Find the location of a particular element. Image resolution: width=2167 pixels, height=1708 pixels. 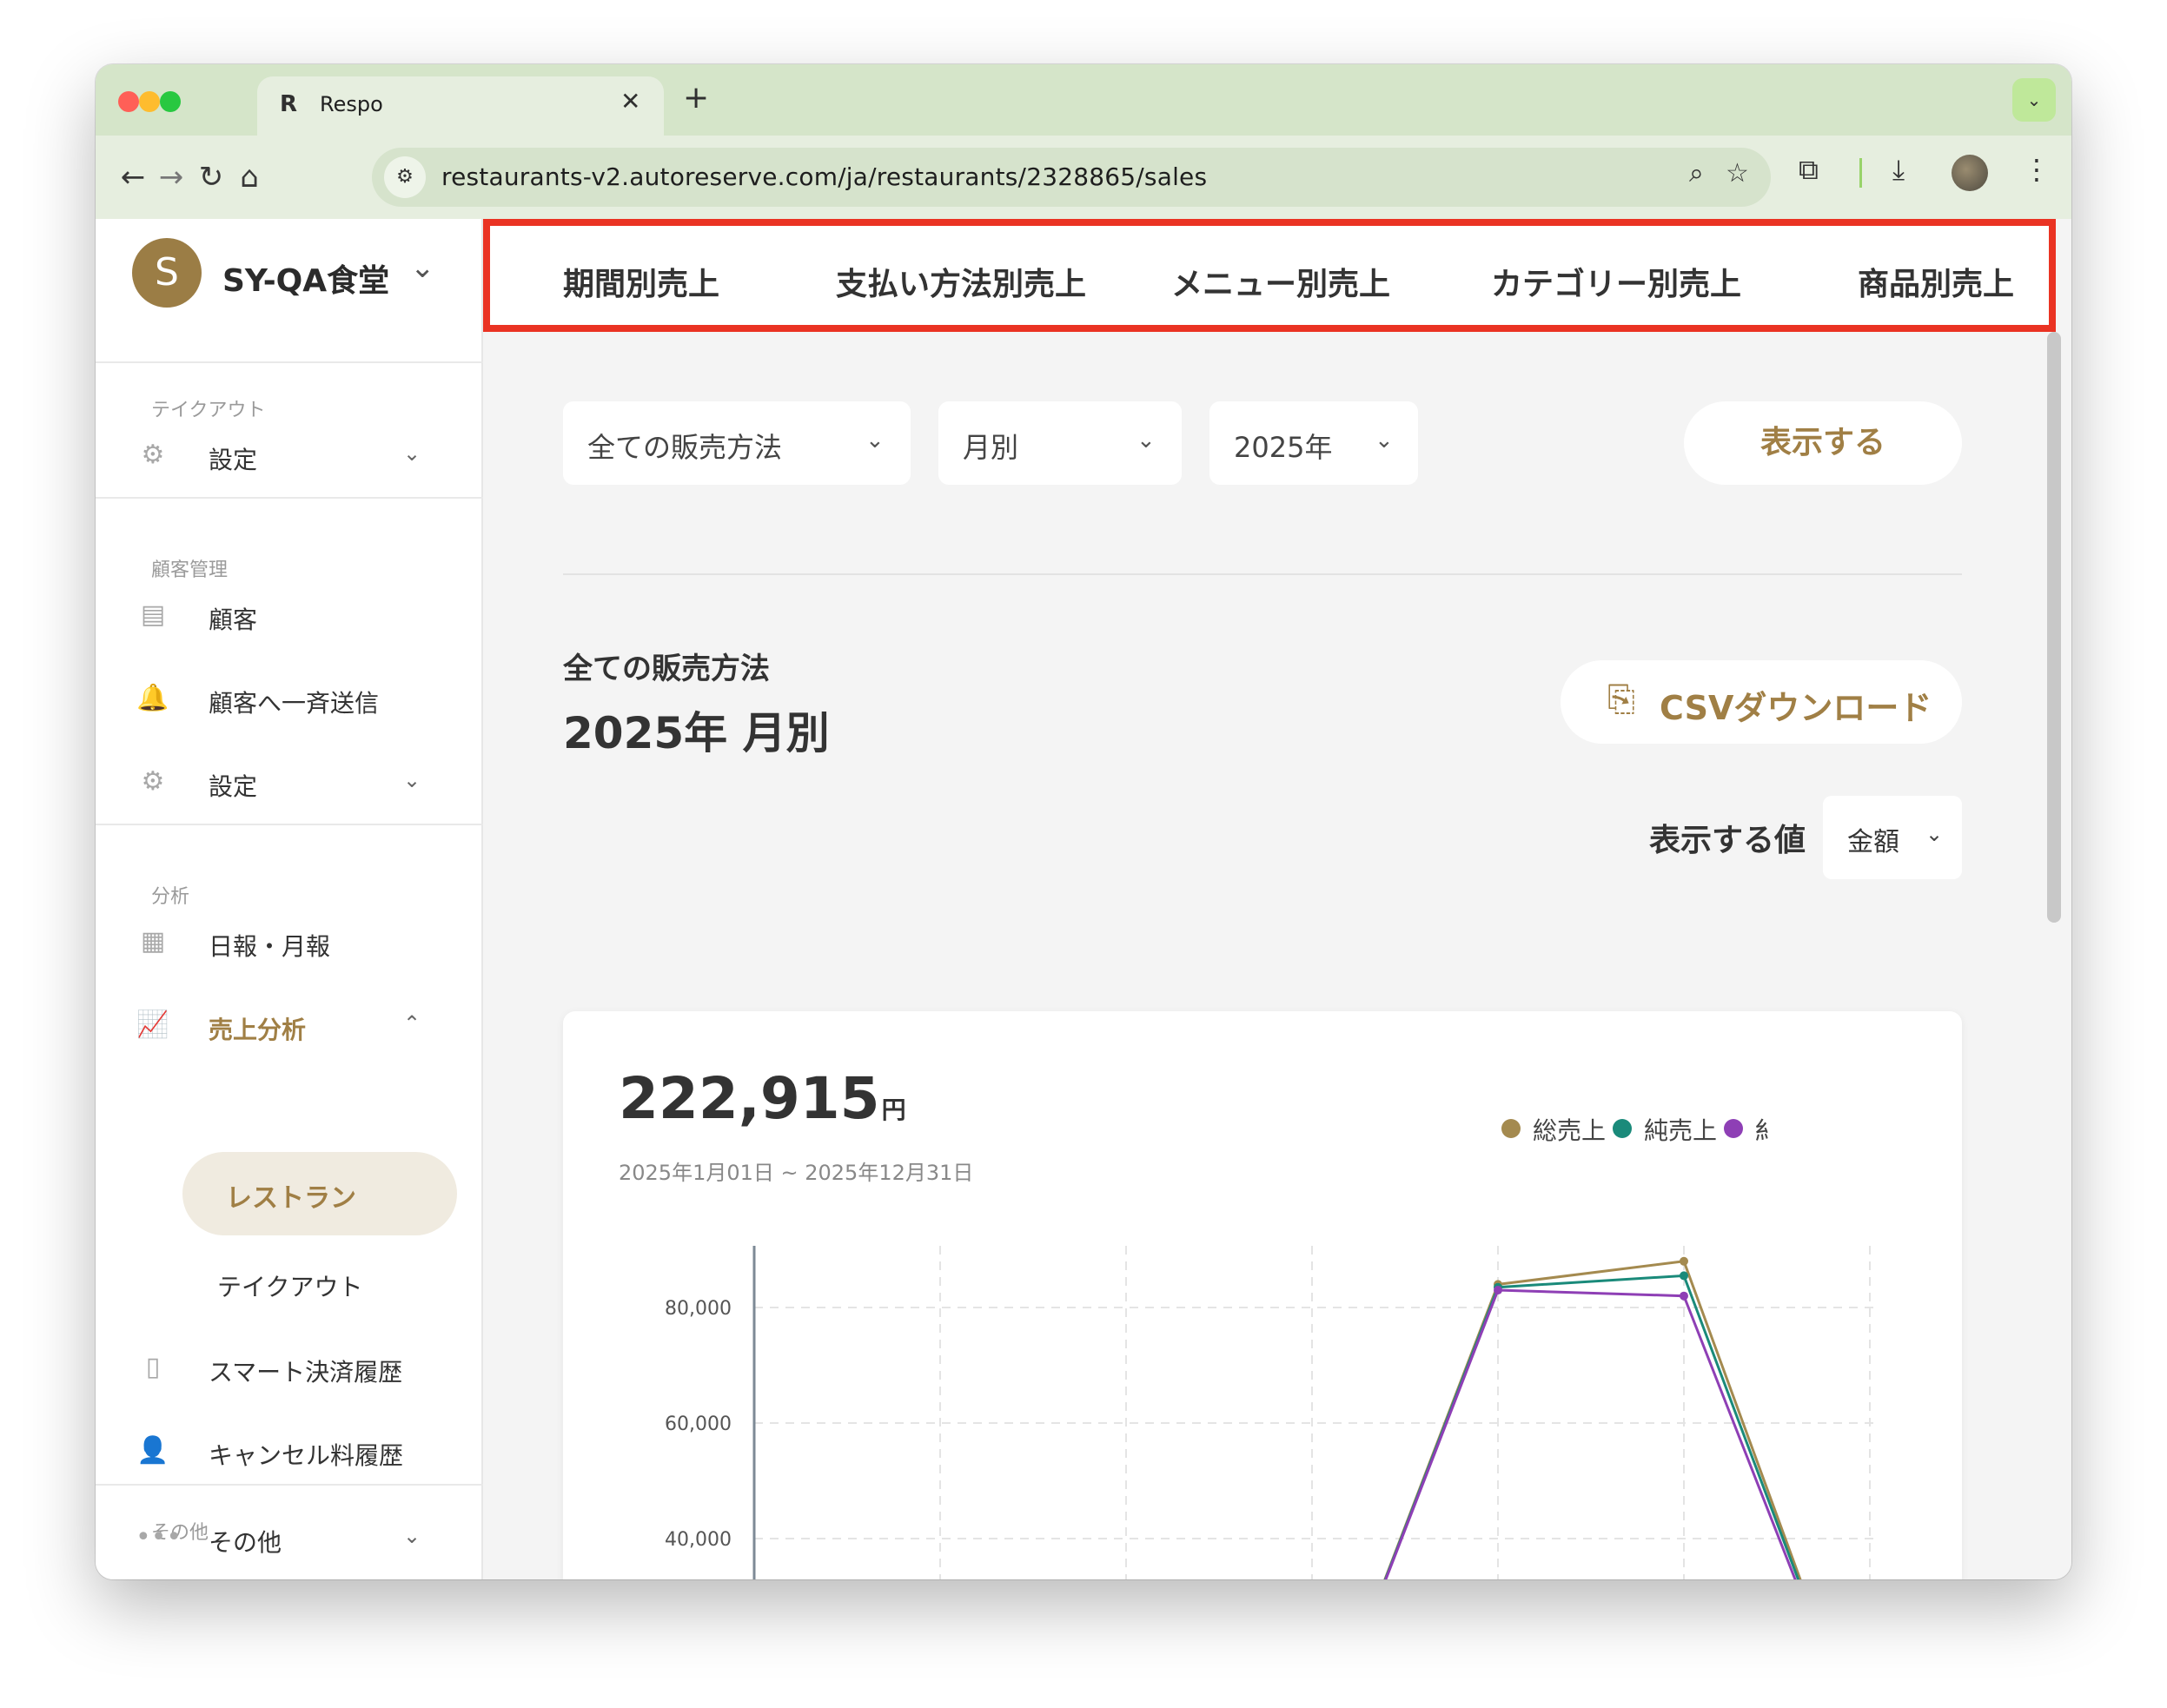

site-settings-icon: ⚙ is located at coordinates (405, 177).